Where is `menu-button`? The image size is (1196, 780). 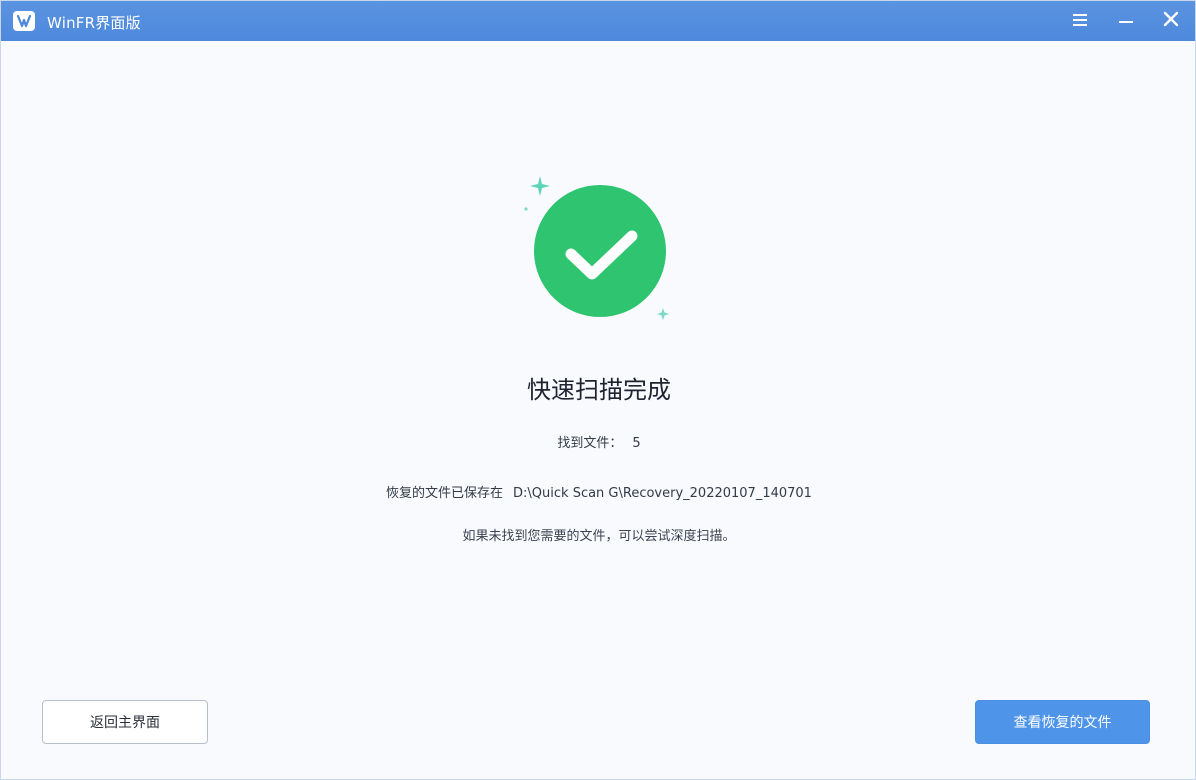 menu-button is located at coordinates (1080, 21).